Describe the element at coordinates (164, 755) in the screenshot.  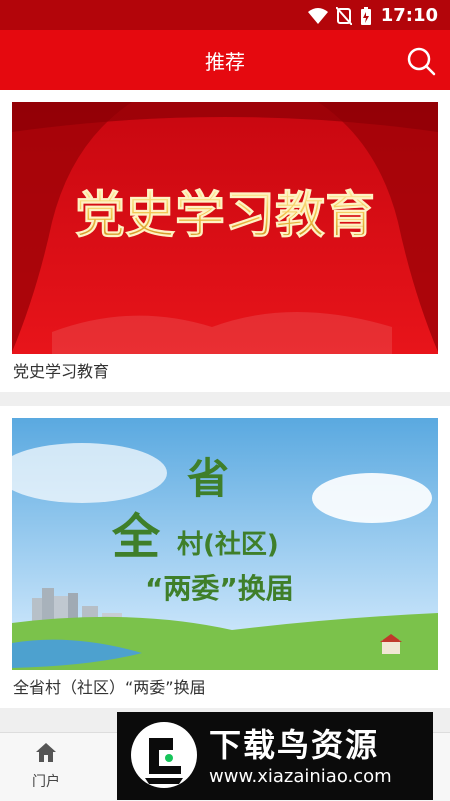
I see `bird-logo-icon` at that location.